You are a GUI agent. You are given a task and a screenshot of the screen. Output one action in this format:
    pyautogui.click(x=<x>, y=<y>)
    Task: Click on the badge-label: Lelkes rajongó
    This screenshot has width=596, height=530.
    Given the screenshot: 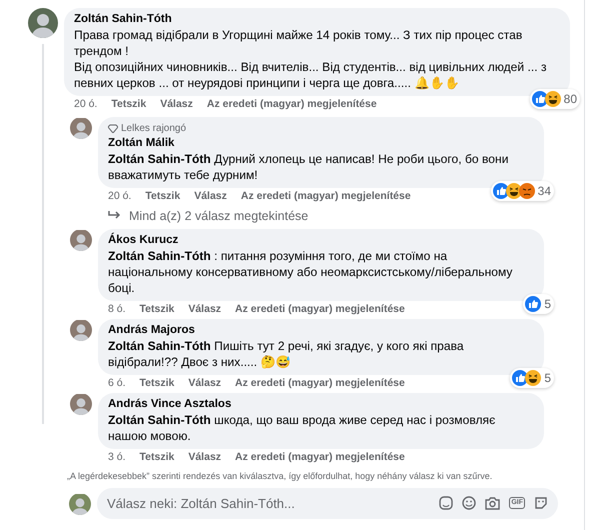 What is the action you would take?
    pyautogui.click(x=153, y=129)
    